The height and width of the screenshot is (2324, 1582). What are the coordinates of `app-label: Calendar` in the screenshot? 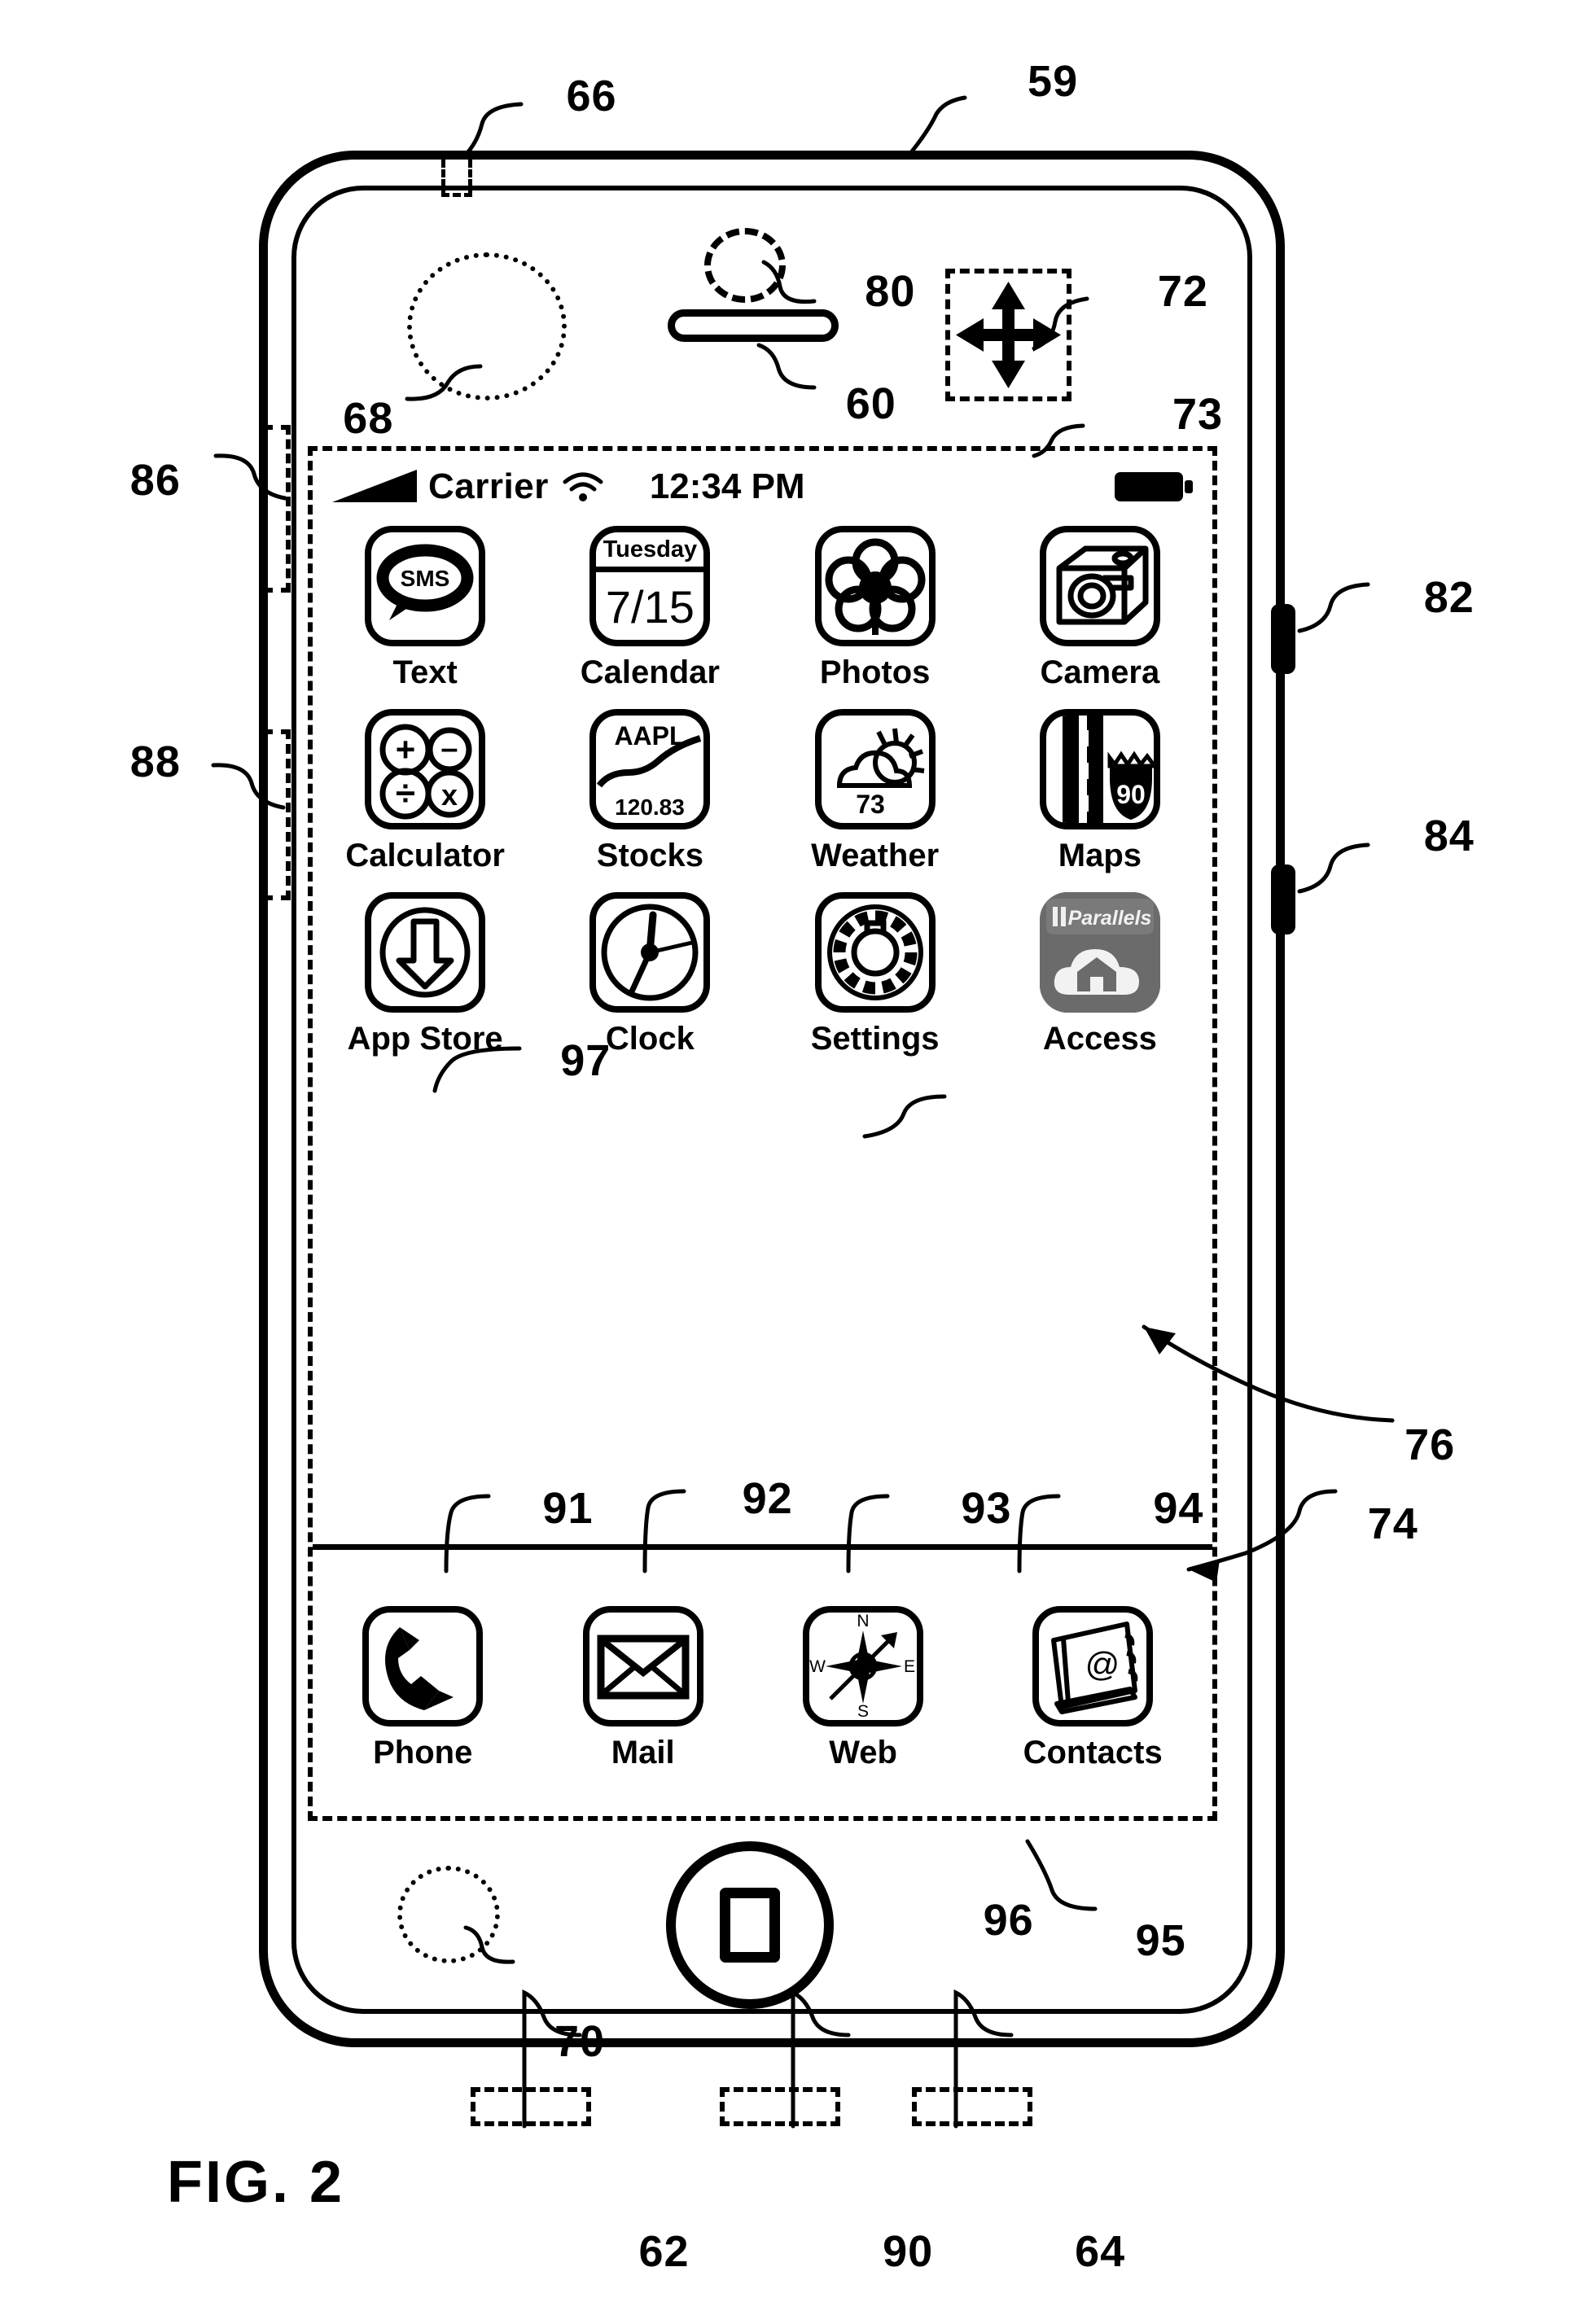 It's located at (650, 672).